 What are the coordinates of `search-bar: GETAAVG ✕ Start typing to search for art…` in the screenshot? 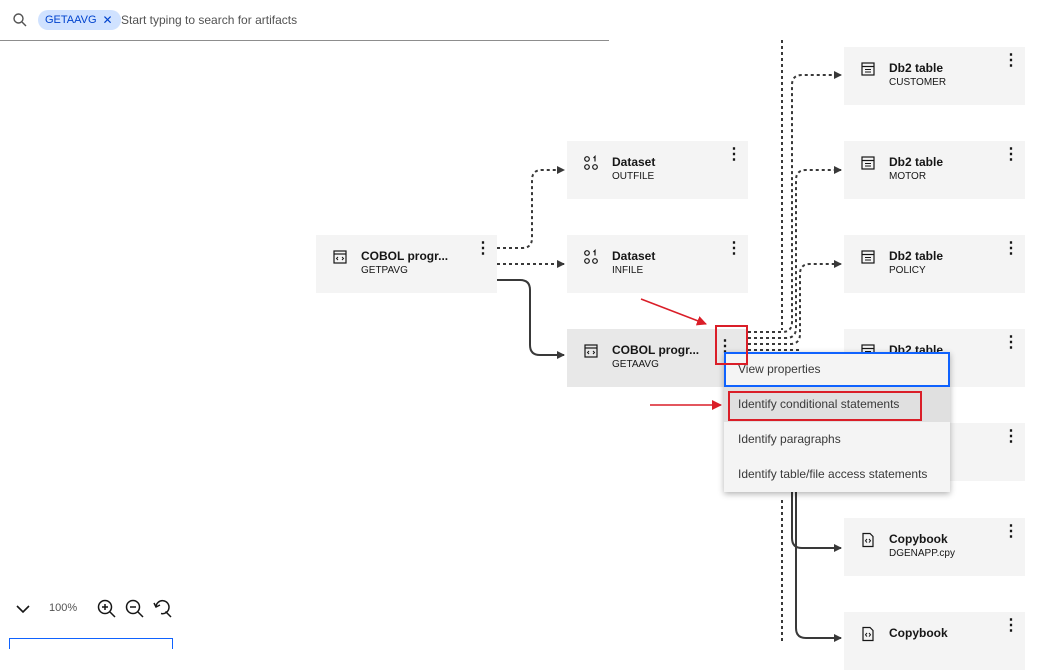 It's located at (304, 20).